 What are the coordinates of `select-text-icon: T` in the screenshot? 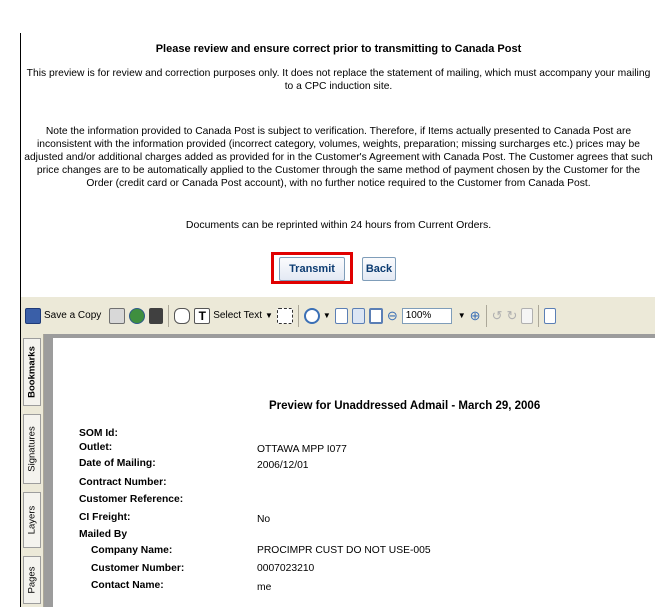 It's located at (202, 315).